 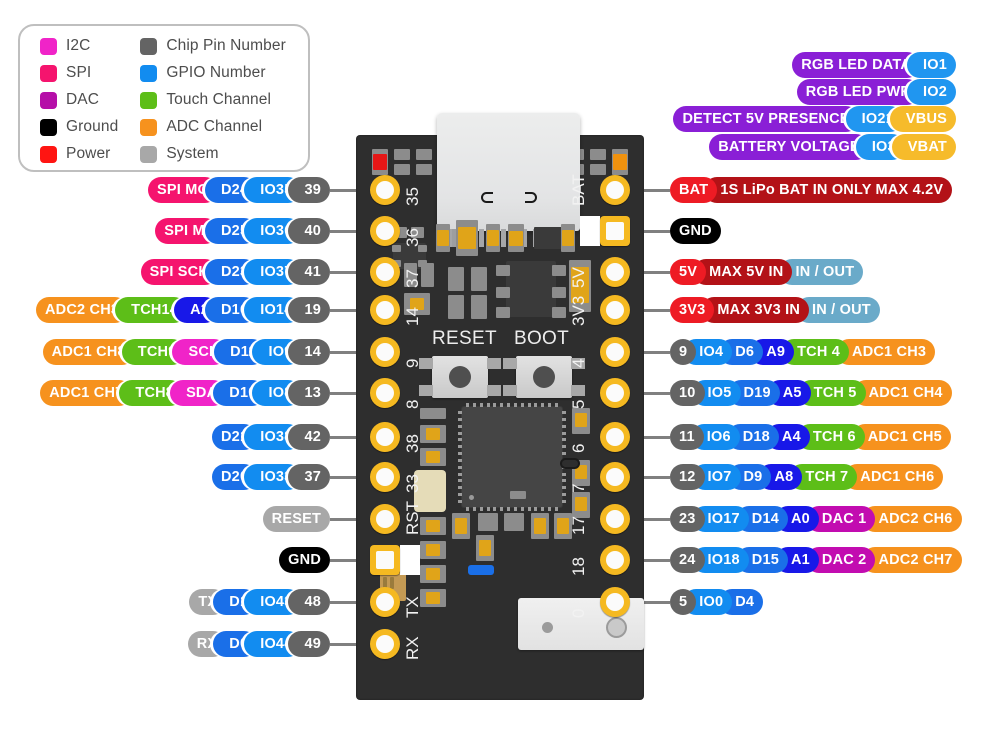 I want to click on board-pad-left-rx, so click(x=385, y=644).